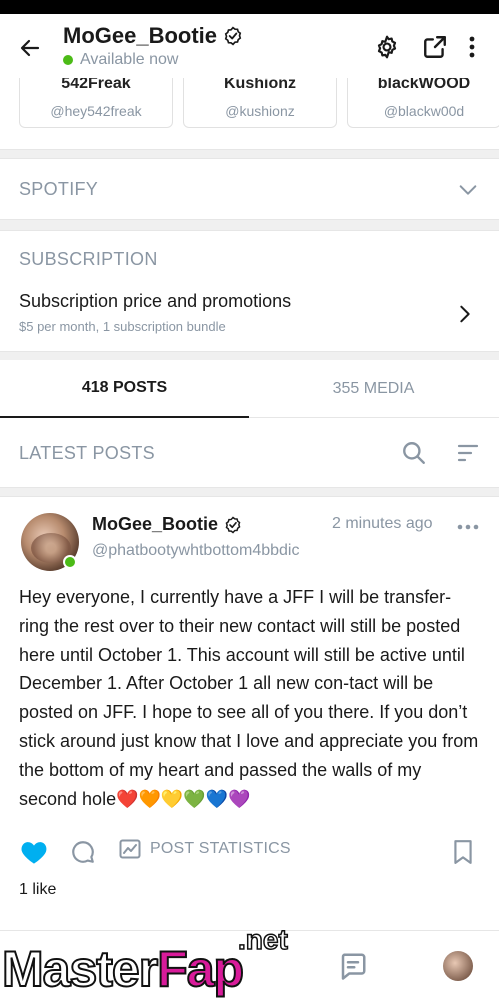  What do you see at coordinates (353, 966) in the screenshot?
I see `messages-icon` at bounding box center [353, 966].